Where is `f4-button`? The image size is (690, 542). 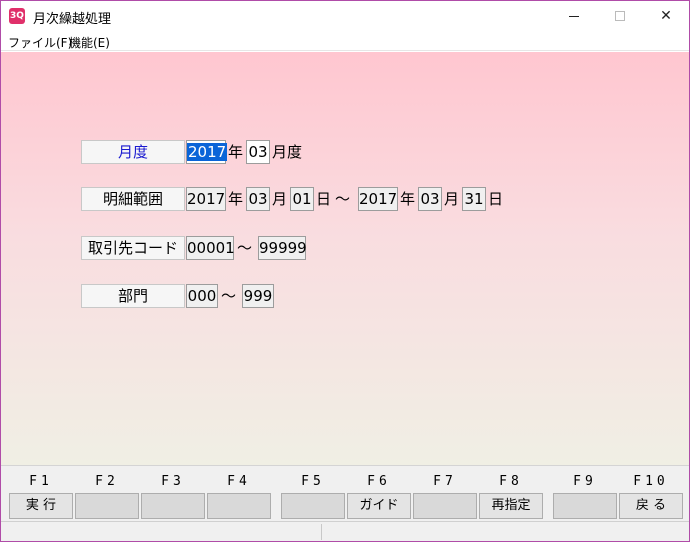 f4-button is located at coordinates (239, 506).